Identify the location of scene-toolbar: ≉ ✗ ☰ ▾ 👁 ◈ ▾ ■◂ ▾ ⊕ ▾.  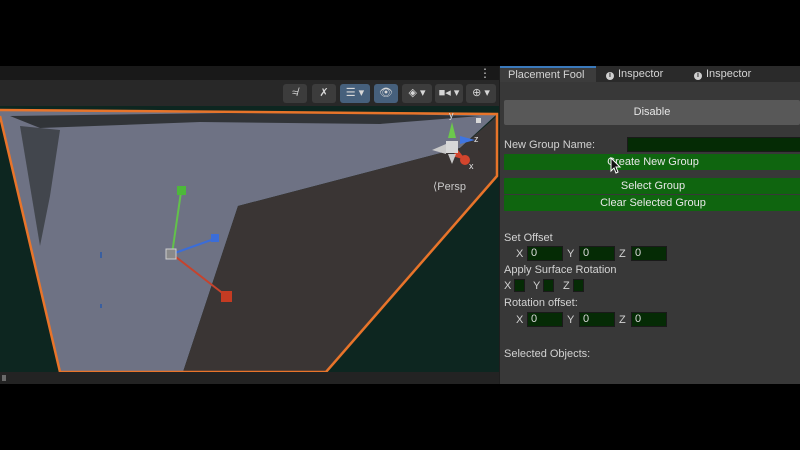
(249, 93).